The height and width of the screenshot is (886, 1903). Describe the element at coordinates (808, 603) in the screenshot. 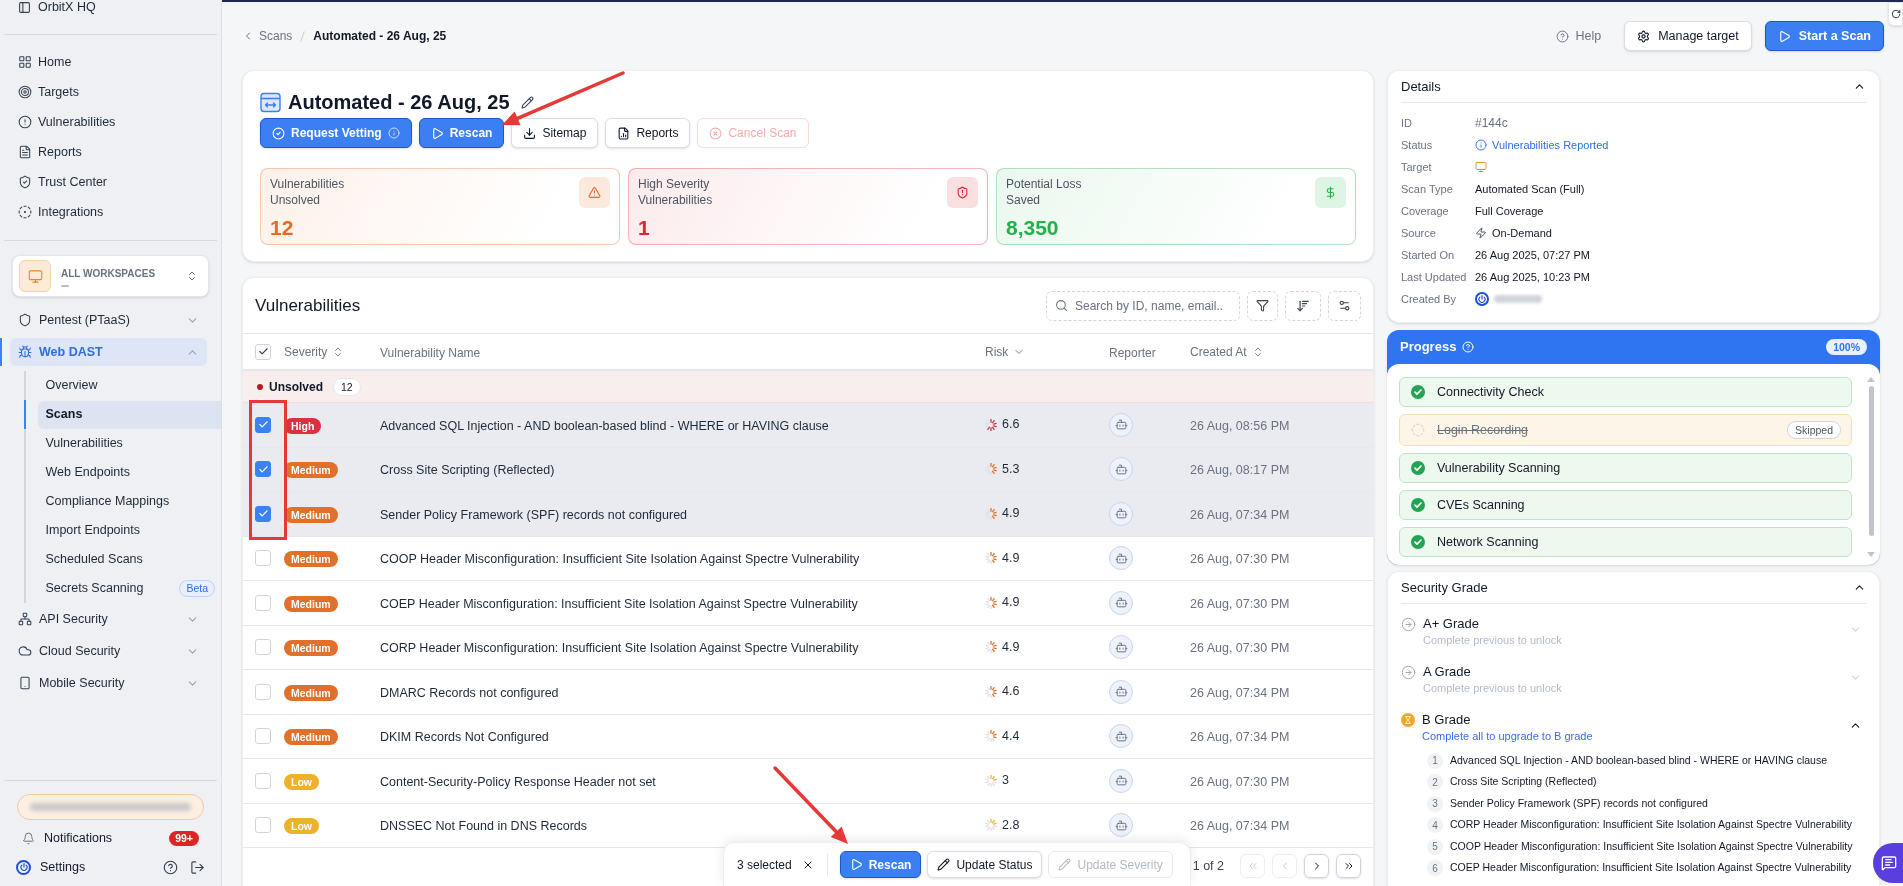

I see `table-row: Medium COEP Header Misconfiguration: Insufficient Site Isolation Against Spectre Vulnerability 4.9 26 Aug, 07:30 PM` at that location.